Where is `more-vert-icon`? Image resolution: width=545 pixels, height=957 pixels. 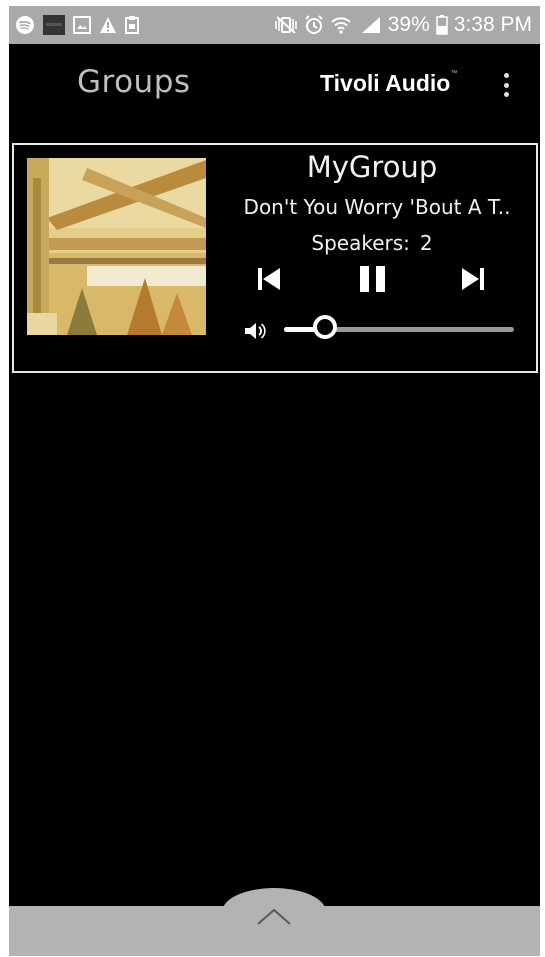 more-vert-icon is located at coordinates (506, 85).